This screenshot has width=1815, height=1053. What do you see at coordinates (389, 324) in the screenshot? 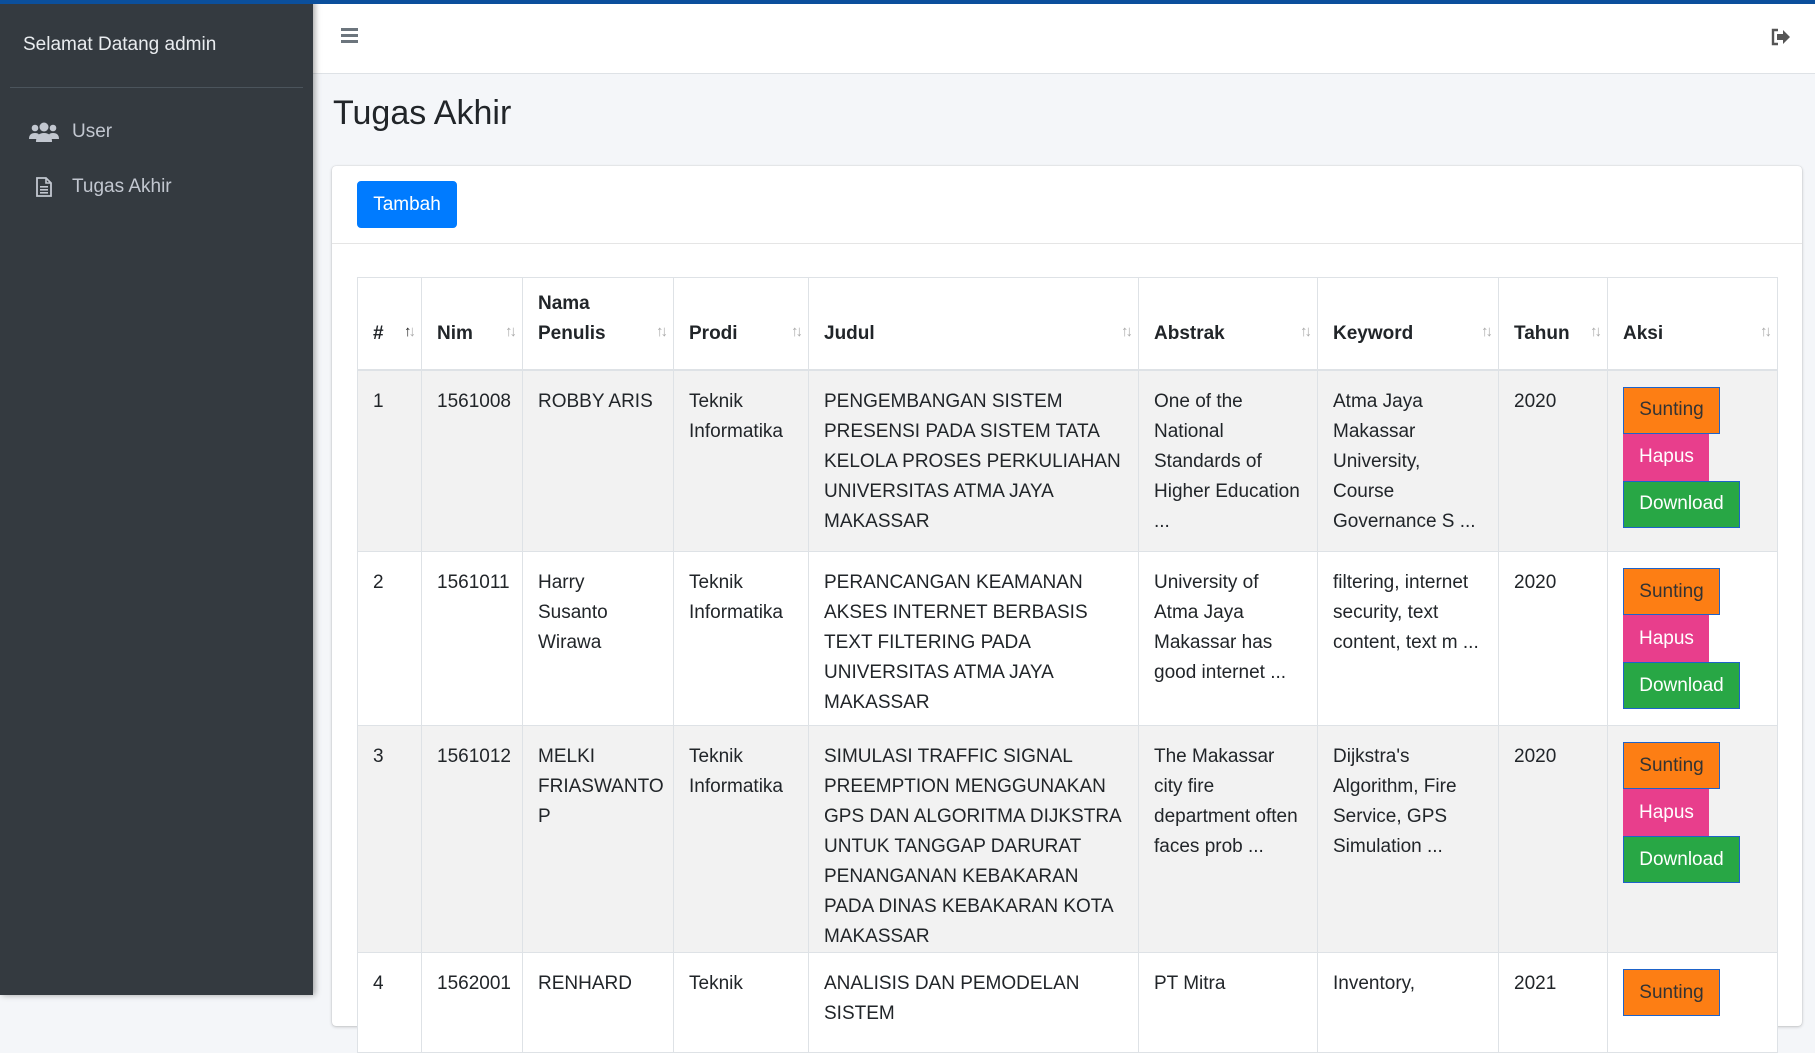
I see `col-header-no: # ↑↓` at bounding box center [389, 324].